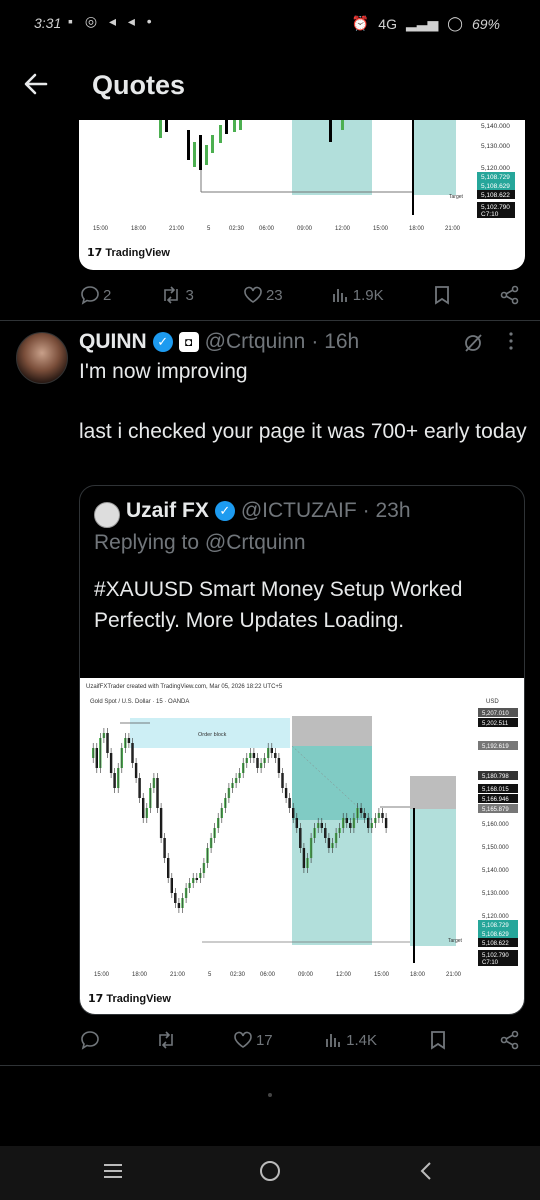 This screenshot has height=1200, width=540. I want to click on like-button: 23, so click(263, 295).